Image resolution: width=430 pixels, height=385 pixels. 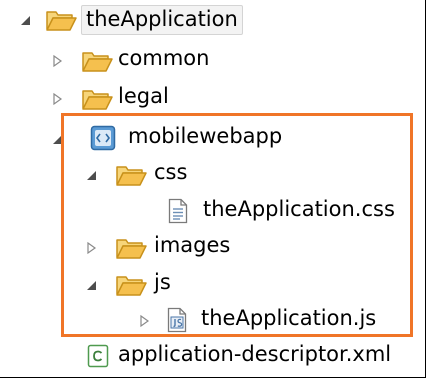 What do you see at coordinates (164, 58) in the screenshot?
I see `tree-item-label: common` at bounding box center [164, 58].